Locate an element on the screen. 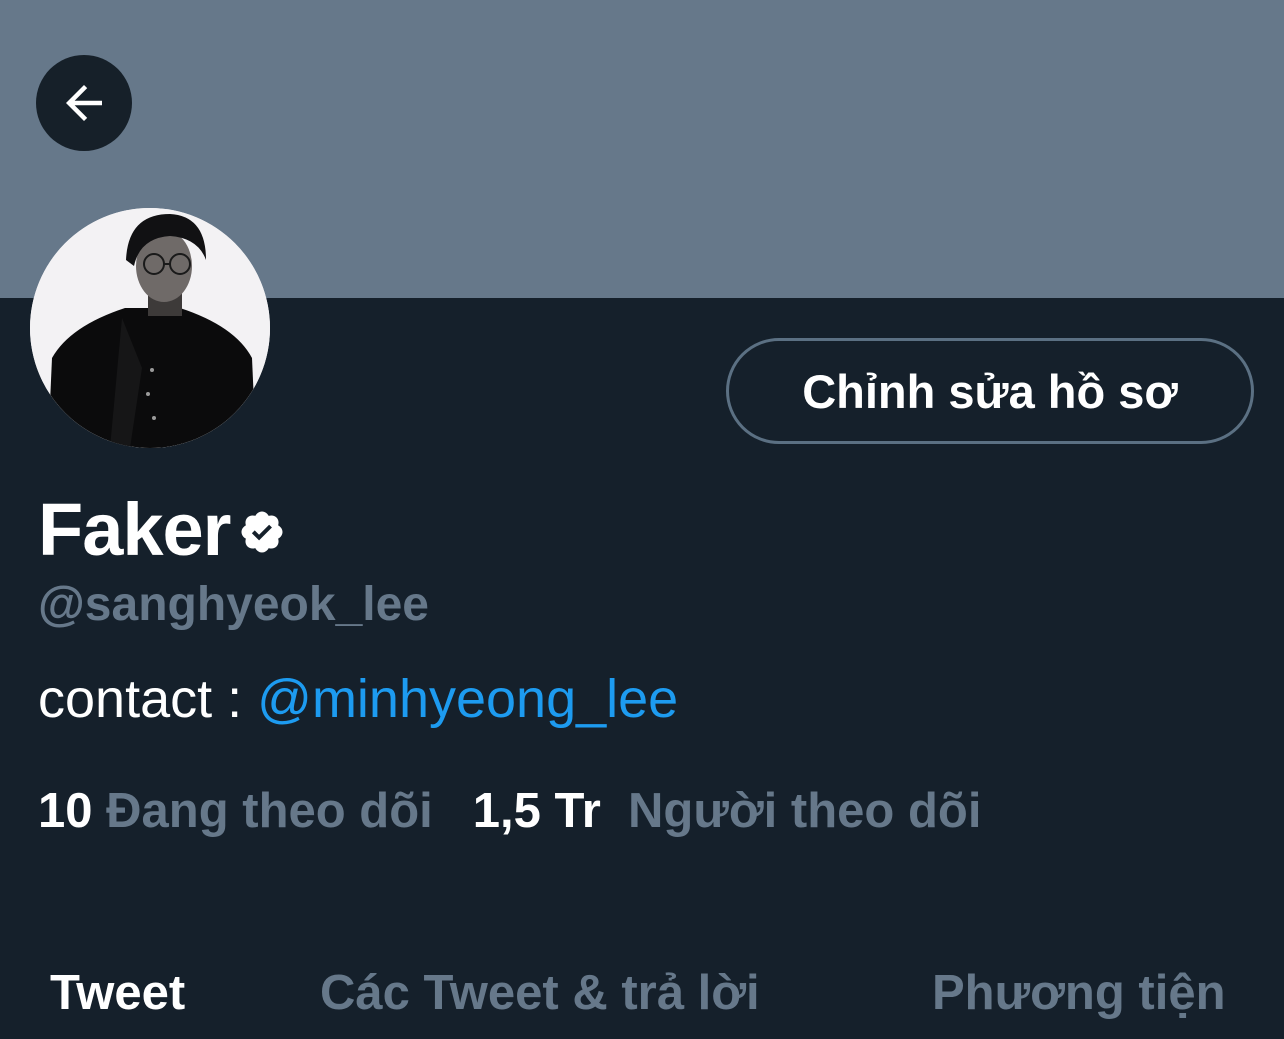  display-name-row: Faker is located at coordinates (162, 530).